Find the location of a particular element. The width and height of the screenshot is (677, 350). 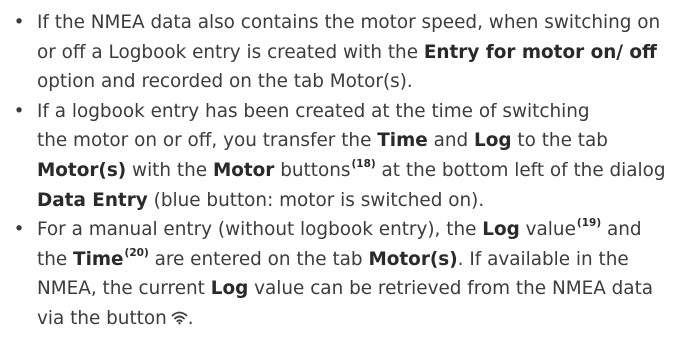

text: value is located at coordinates (547, 230).